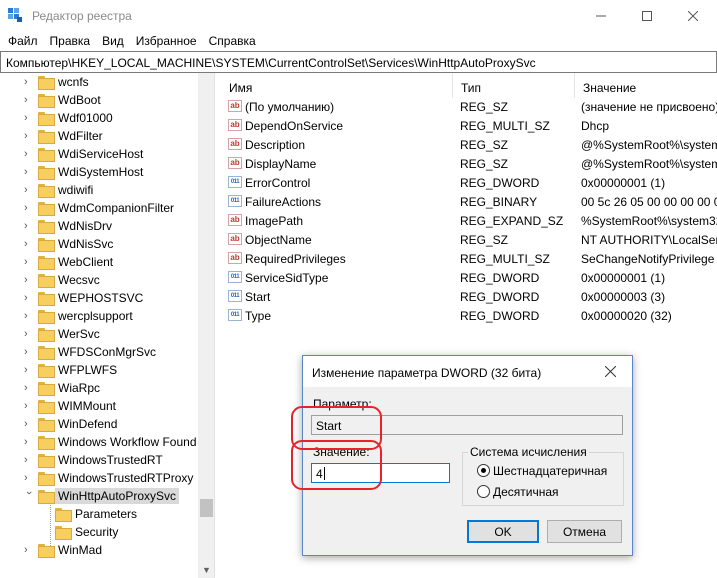 The image size is (717, 578). Describe the element at coordinates (99, 154) in the screenshot. I see `tree-item: › WdiServiceHost` at that location.